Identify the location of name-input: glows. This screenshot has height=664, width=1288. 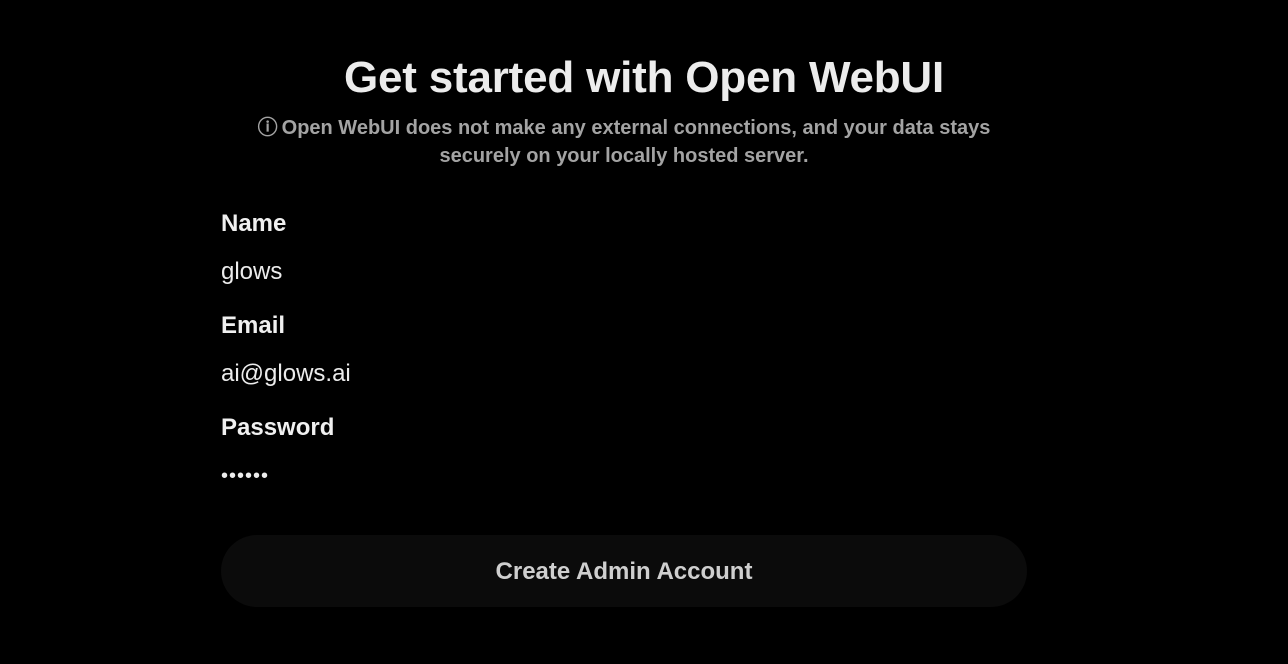
(624, 272).